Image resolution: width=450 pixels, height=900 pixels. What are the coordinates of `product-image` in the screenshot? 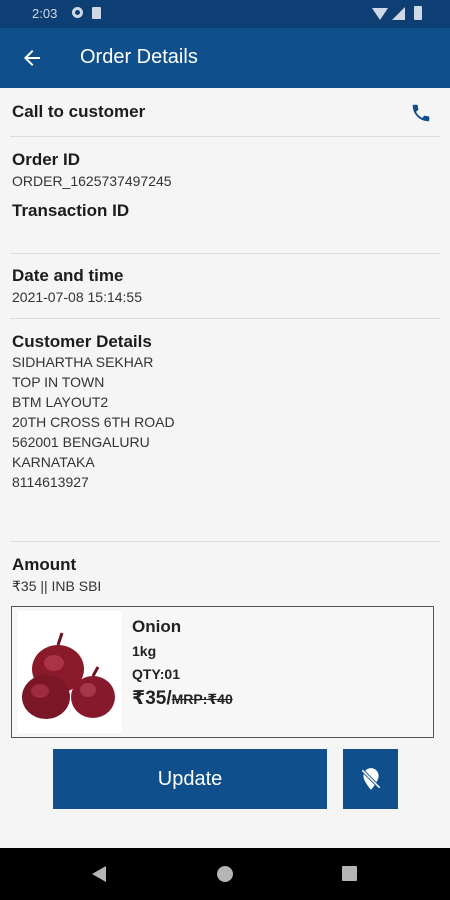 It's located at (70, 672).